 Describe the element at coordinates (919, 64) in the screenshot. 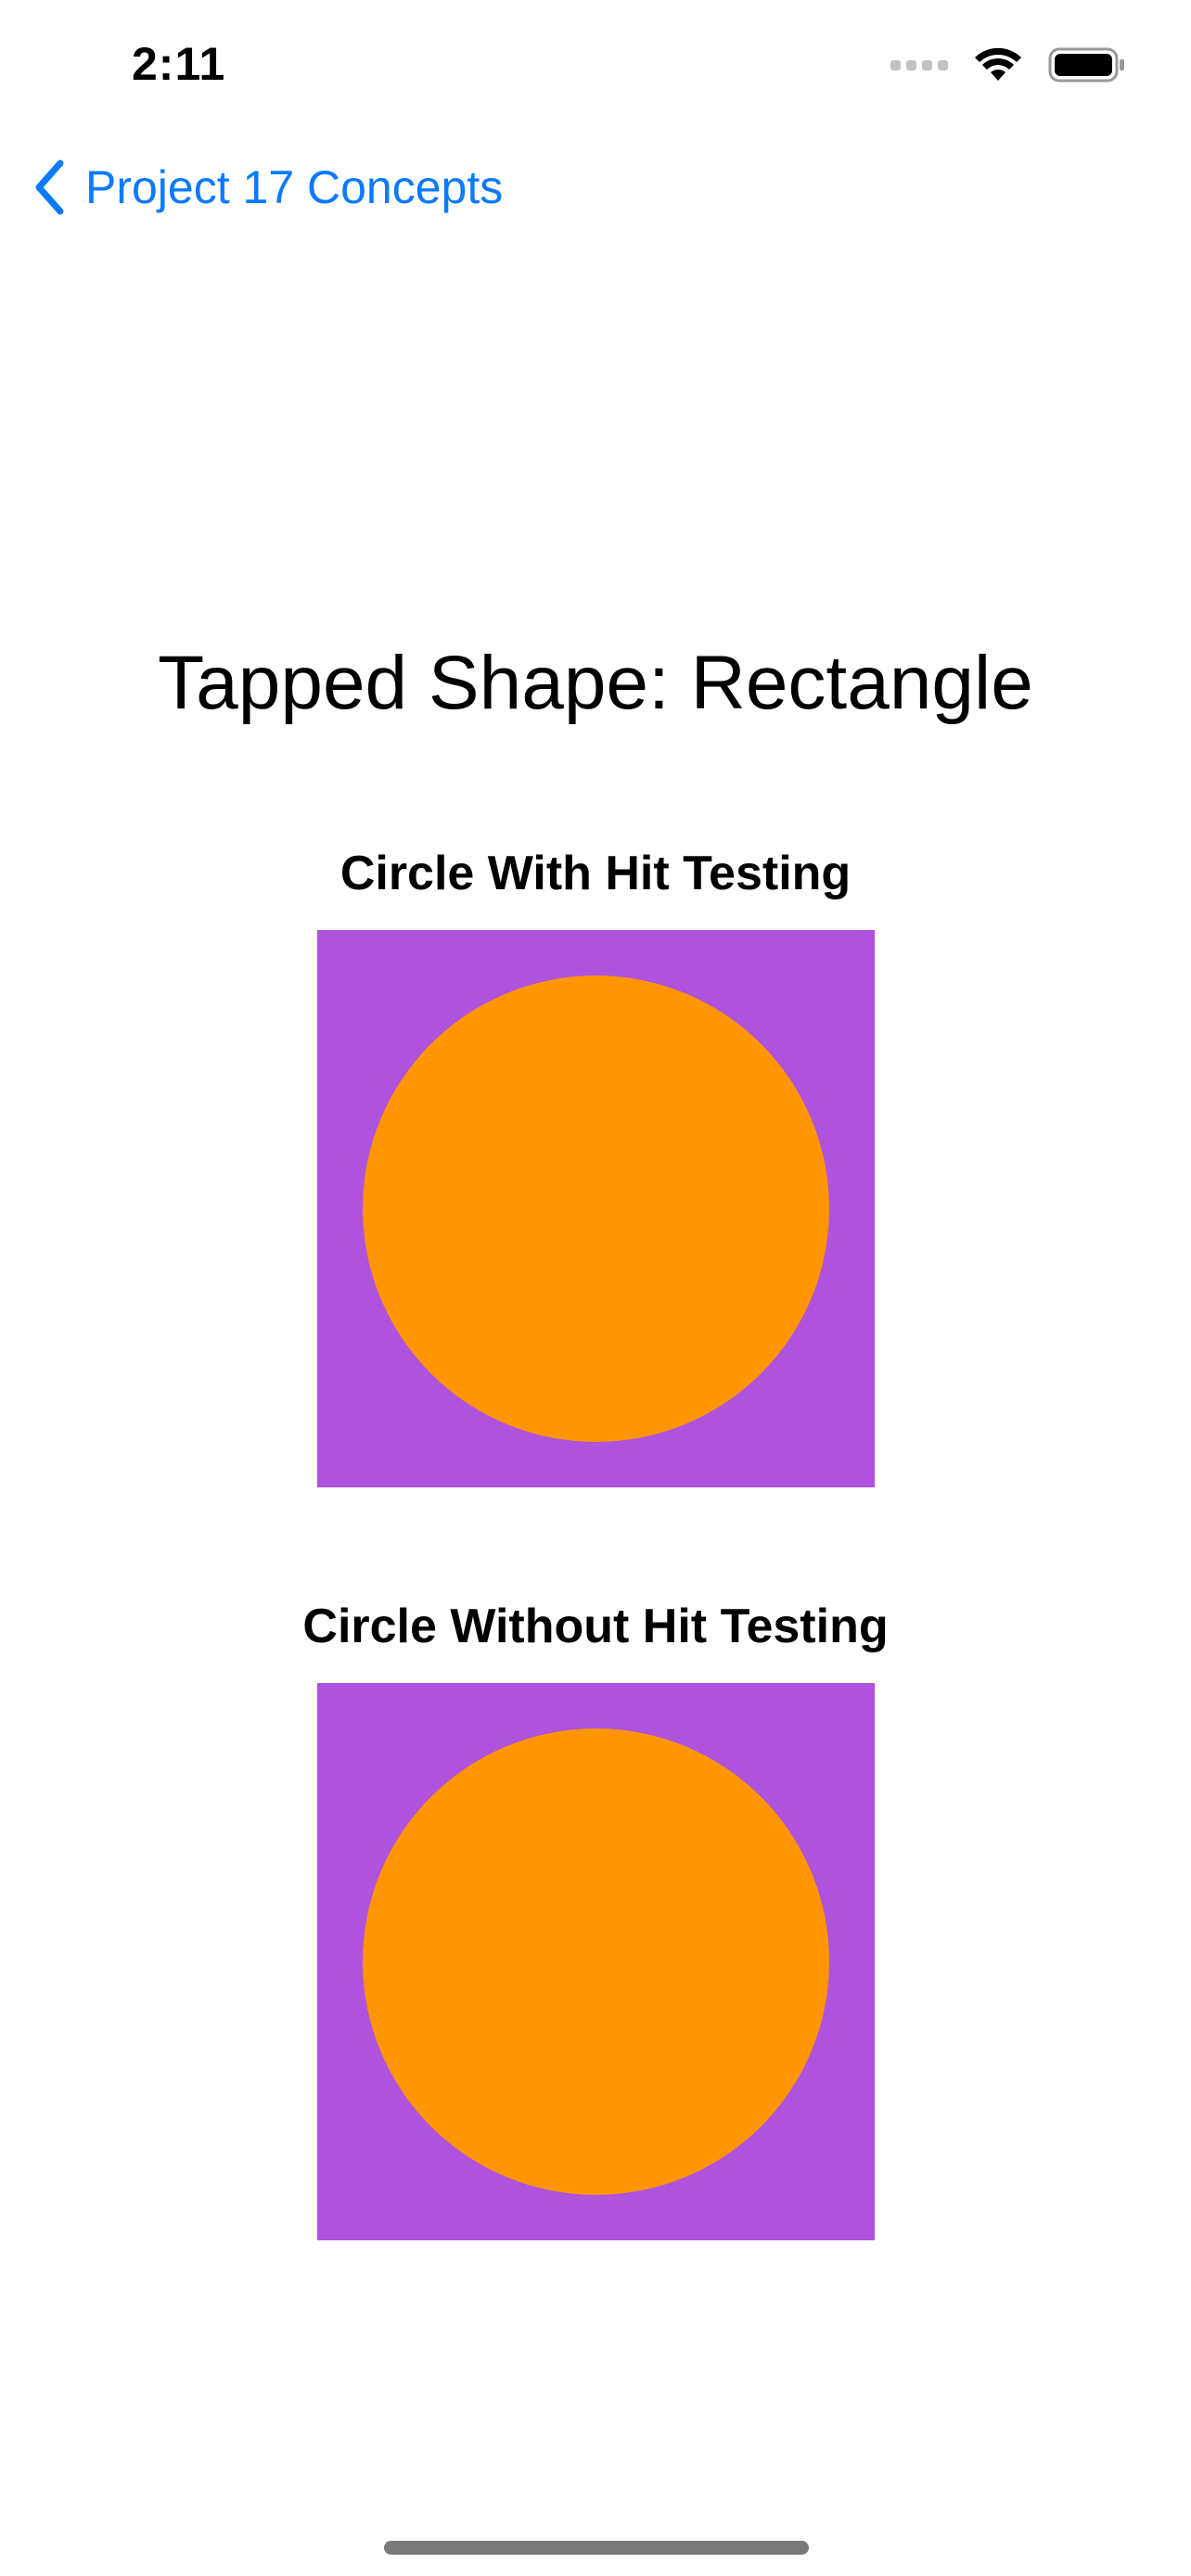

I see `cellular-signal-icon` at that location.